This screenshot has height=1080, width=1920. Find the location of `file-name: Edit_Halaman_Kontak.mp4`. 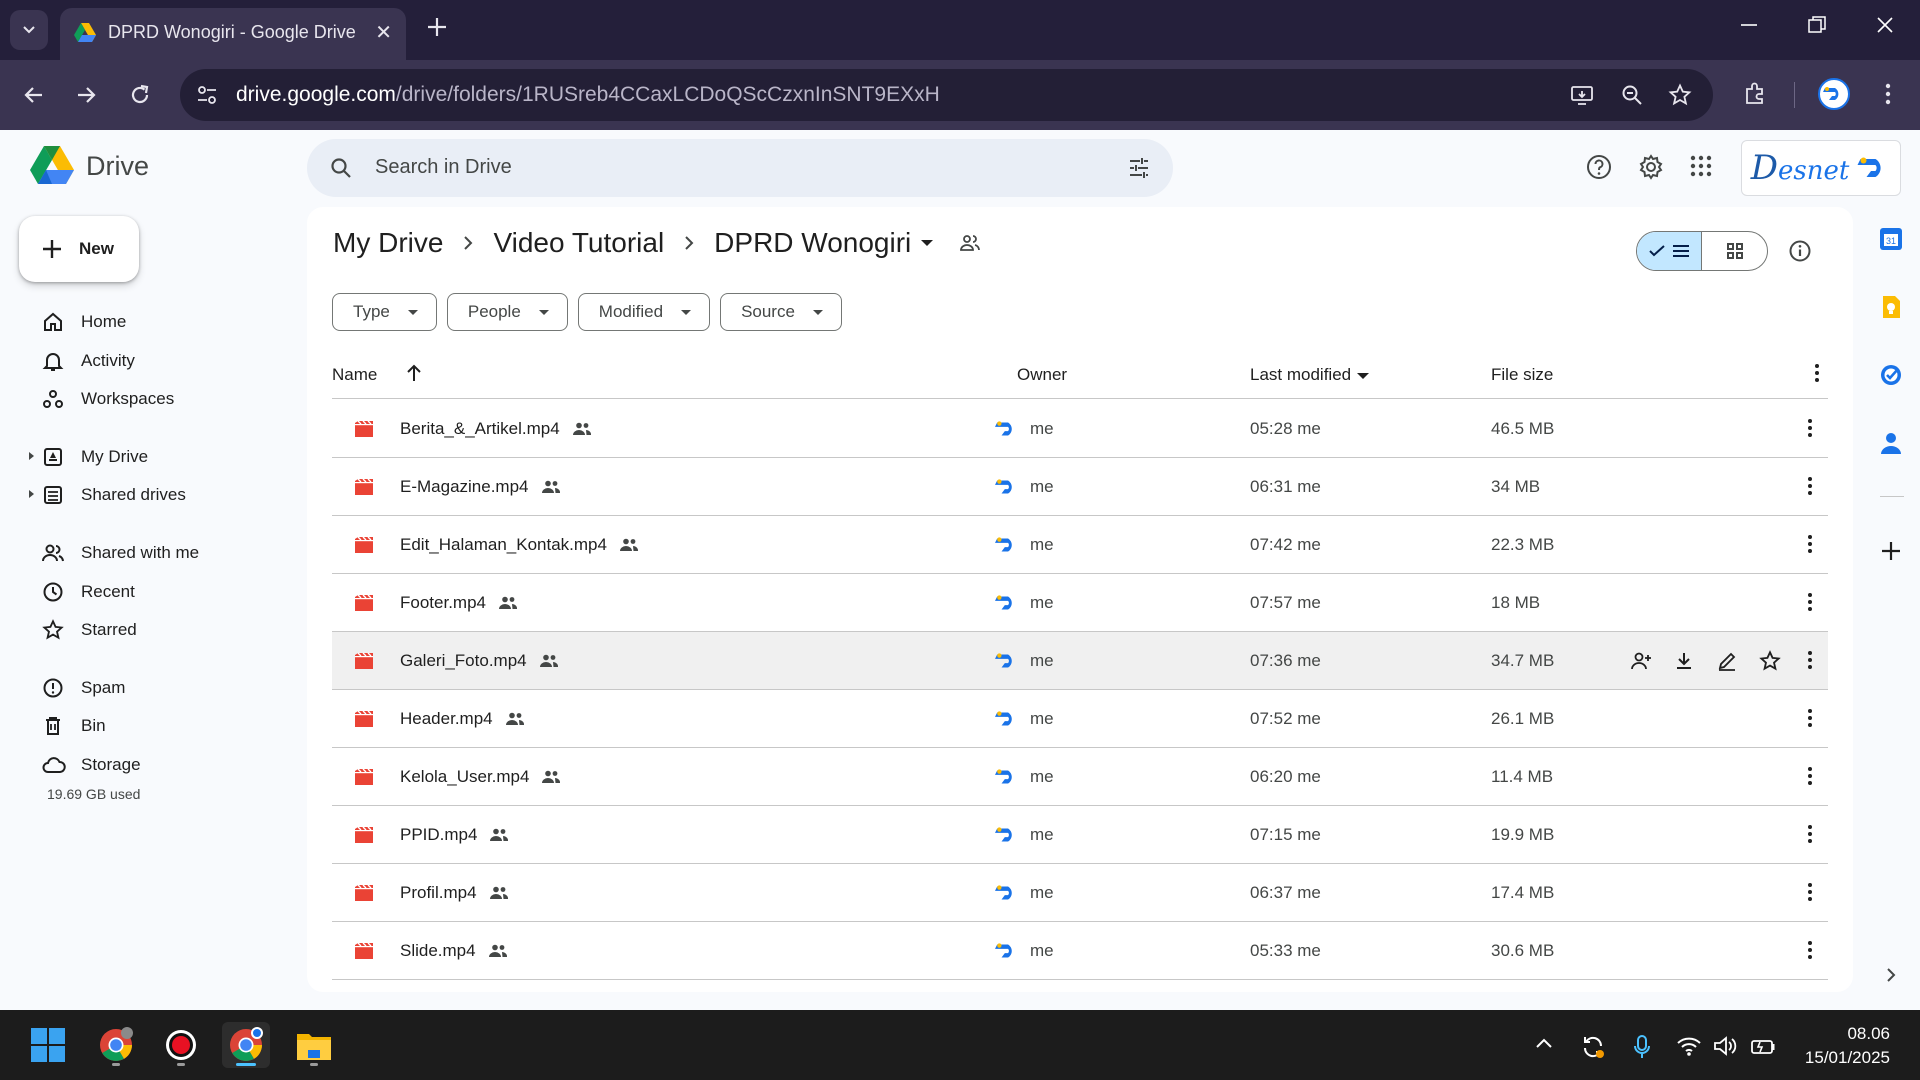

file-name: Edit_Halaman_Kontak.mp4 is located at coordinates (519, 545).